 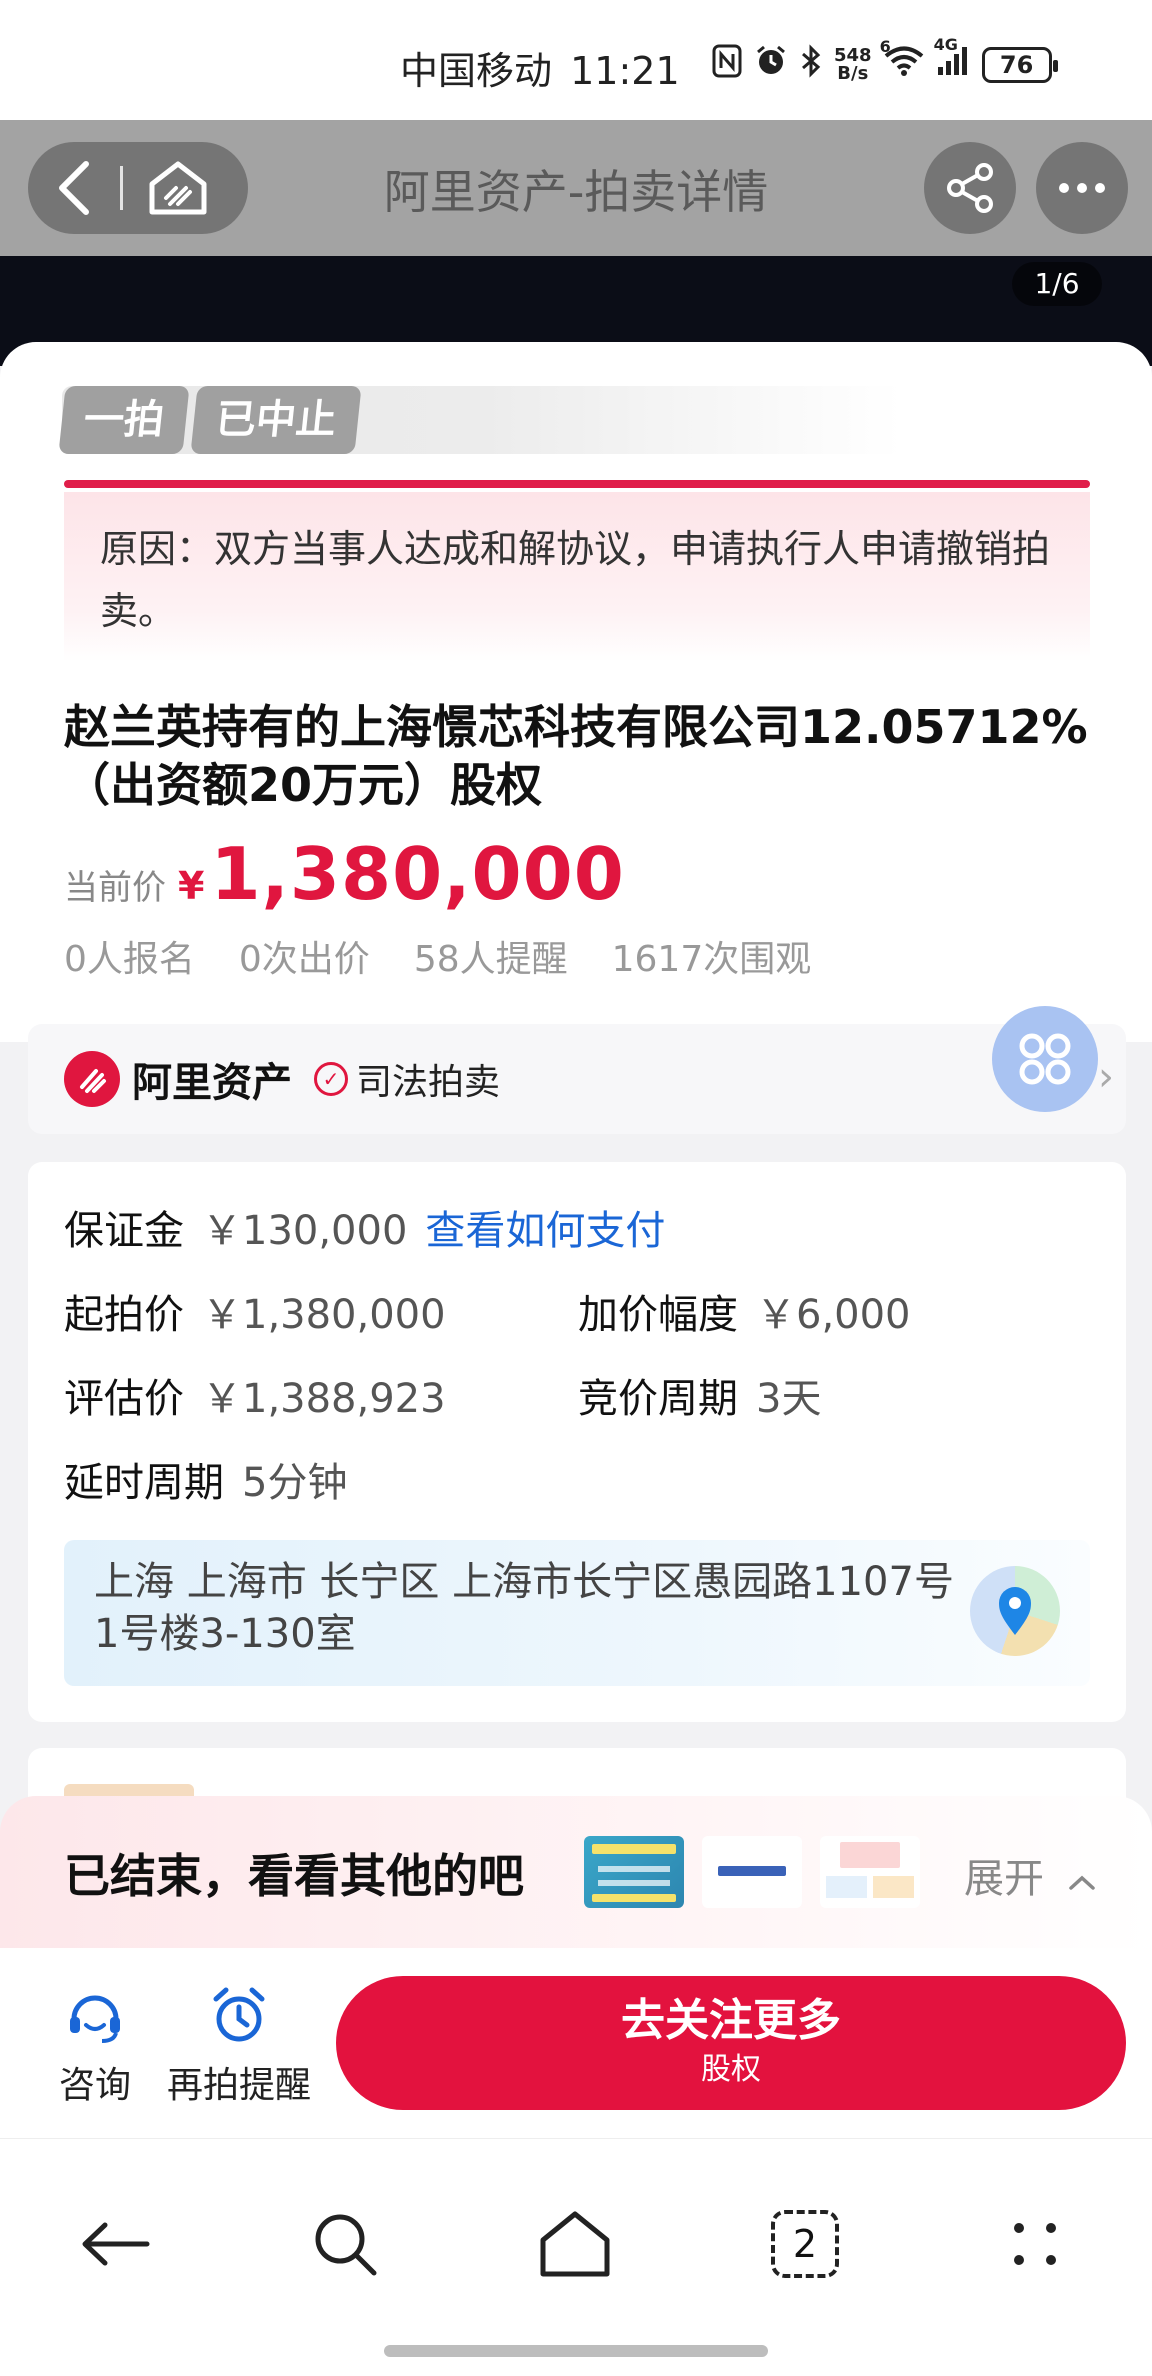 I want to click on browser-home-button, so click(x=575, y=2244).